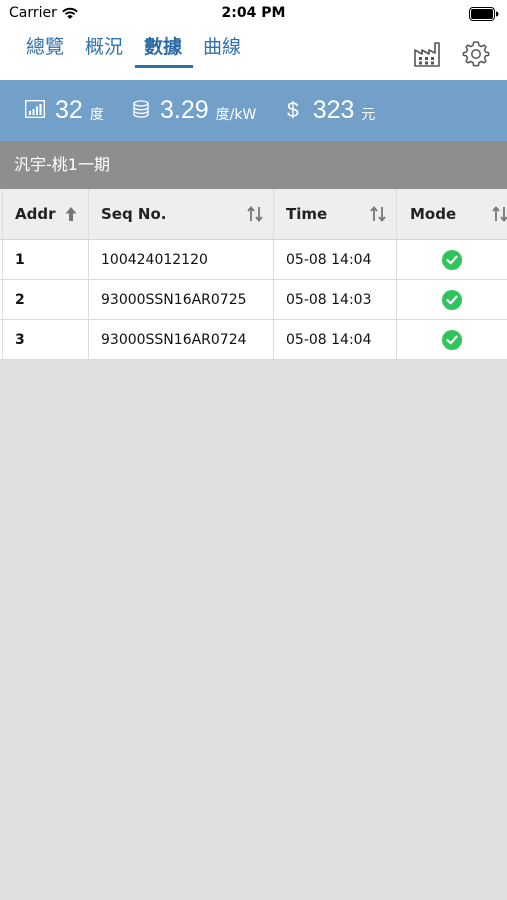 The height and width of the screenshot is (900, 507). I want to click on column-header-mode: Mode, so click(451, 214).